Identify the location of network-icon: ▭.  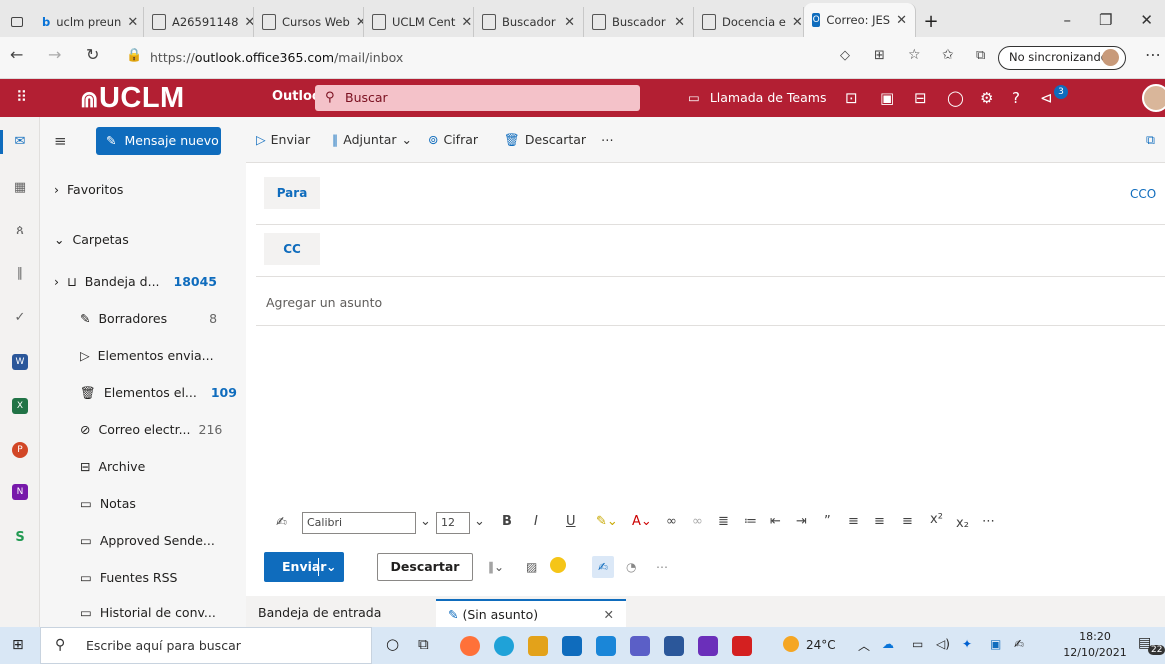
(917, 644).